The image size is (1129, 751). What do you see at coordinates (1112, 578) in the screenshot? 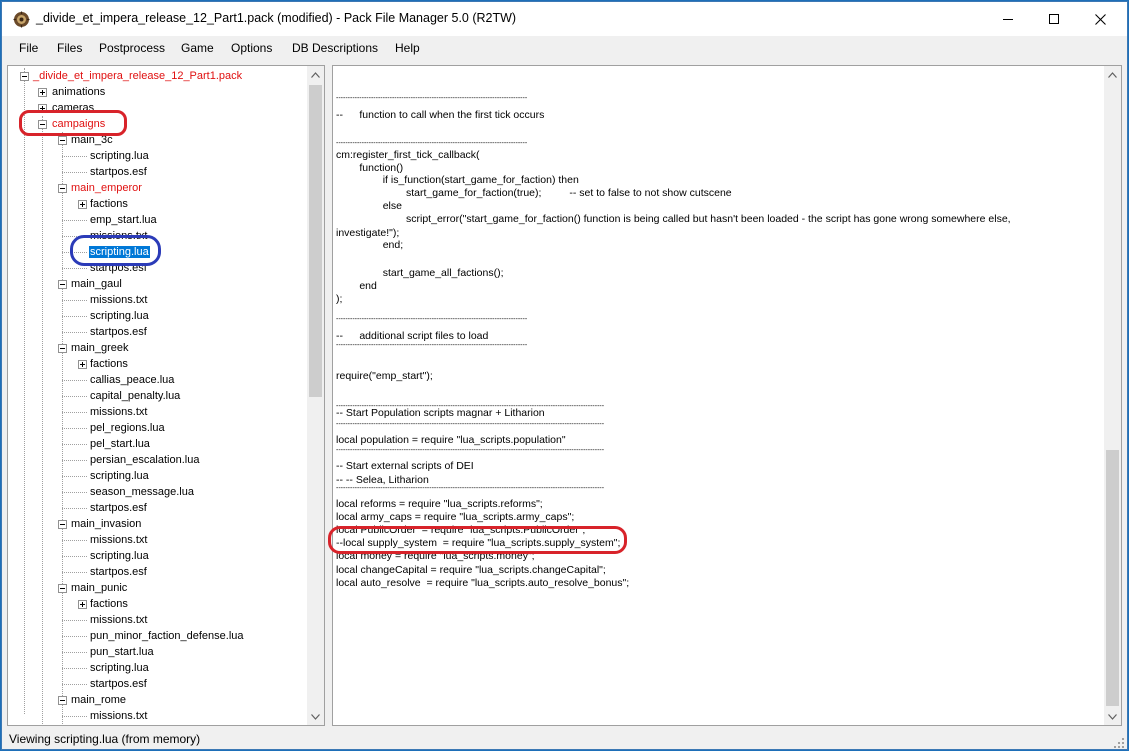
I see `content-scroll-thumb` at bounding box center [1112, 578].